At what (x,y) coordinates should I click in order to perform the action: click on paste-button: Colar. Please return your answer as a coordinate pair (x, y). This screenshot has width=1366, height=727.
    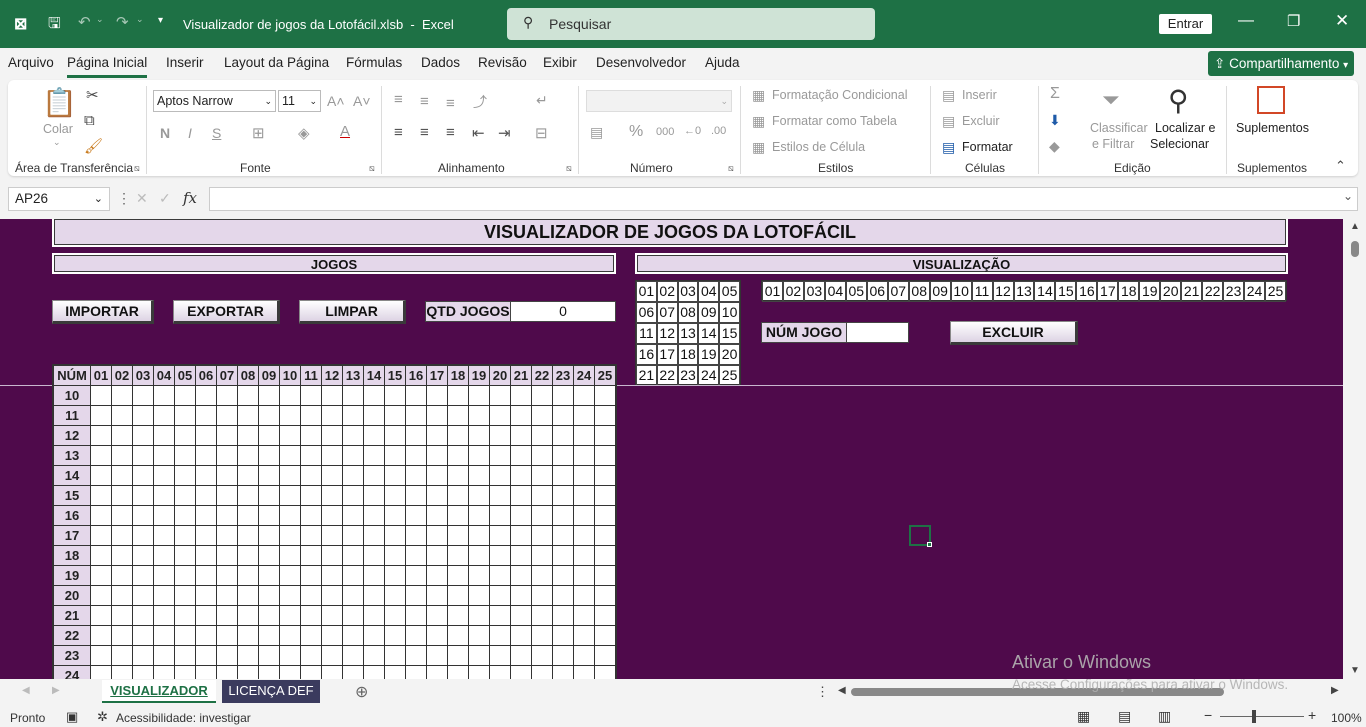
    Looking at the image, I should click on (58, 129).